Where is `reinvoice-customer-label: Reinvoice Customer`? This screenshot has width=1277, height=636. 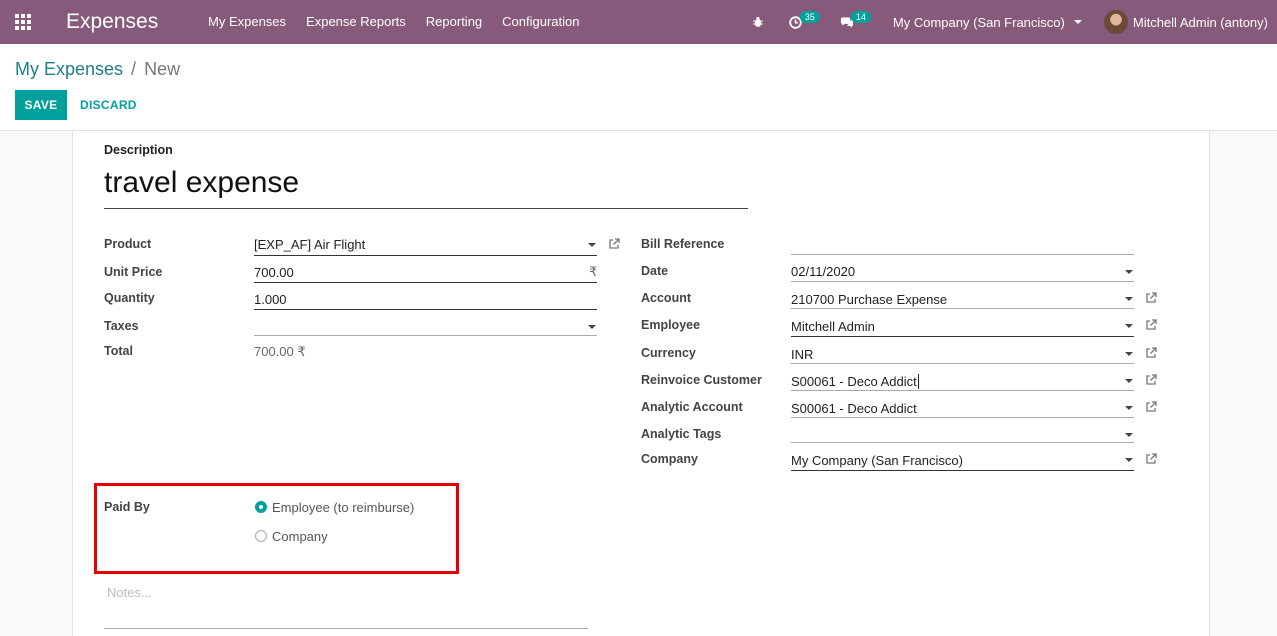
reinvoice-customer-label: Reinvoice Customer is located at coordinates (701, 380).